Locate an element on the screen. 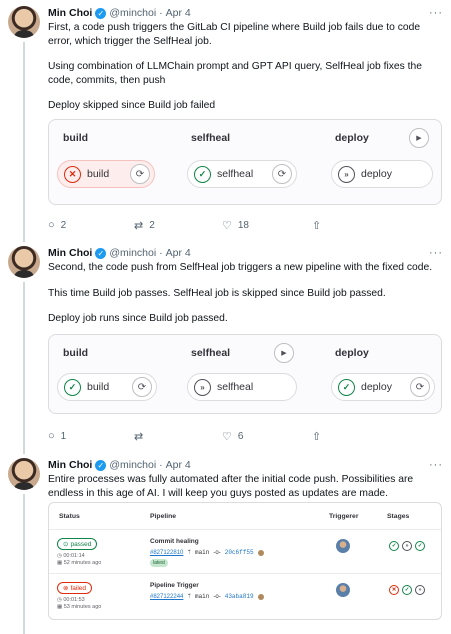 This screenshot has height=634, width=451. share-icon: ⇧ is located at coordinates (317, 437).